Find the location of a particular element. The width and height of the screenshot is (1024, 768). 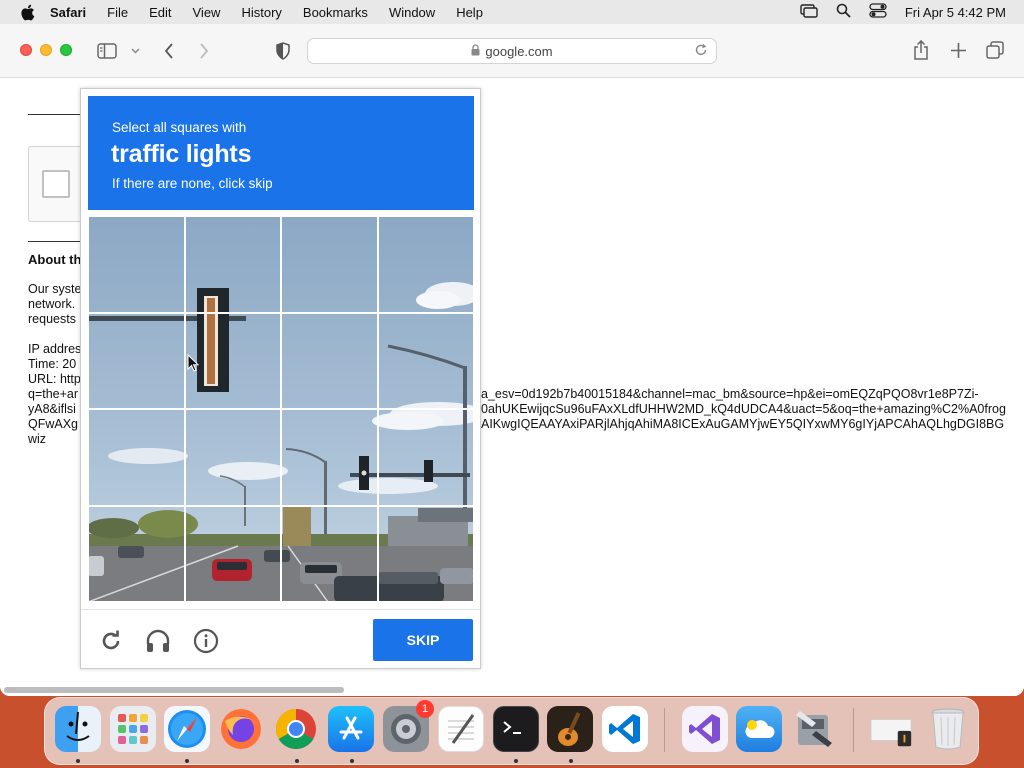

divider-top is located at coordinates (58, 114).